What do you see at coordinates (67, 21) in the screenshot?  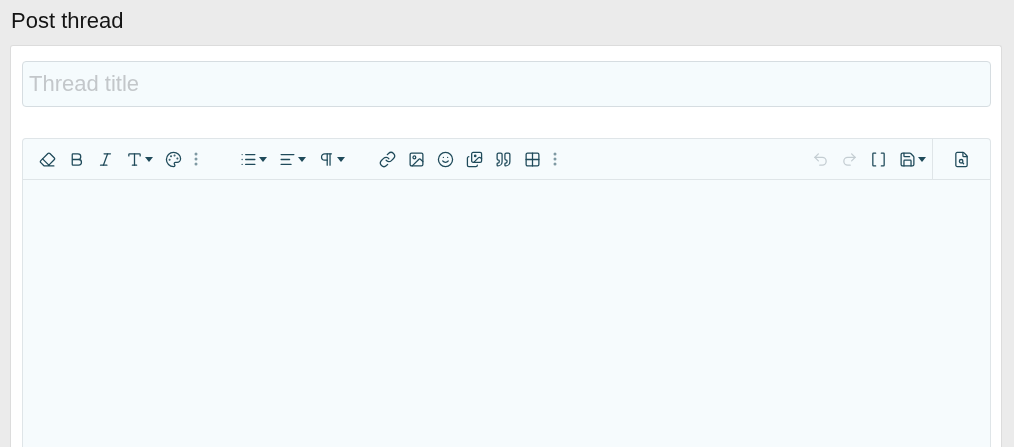 I see `page-title: Post thread` at bounding box center [67, 21].